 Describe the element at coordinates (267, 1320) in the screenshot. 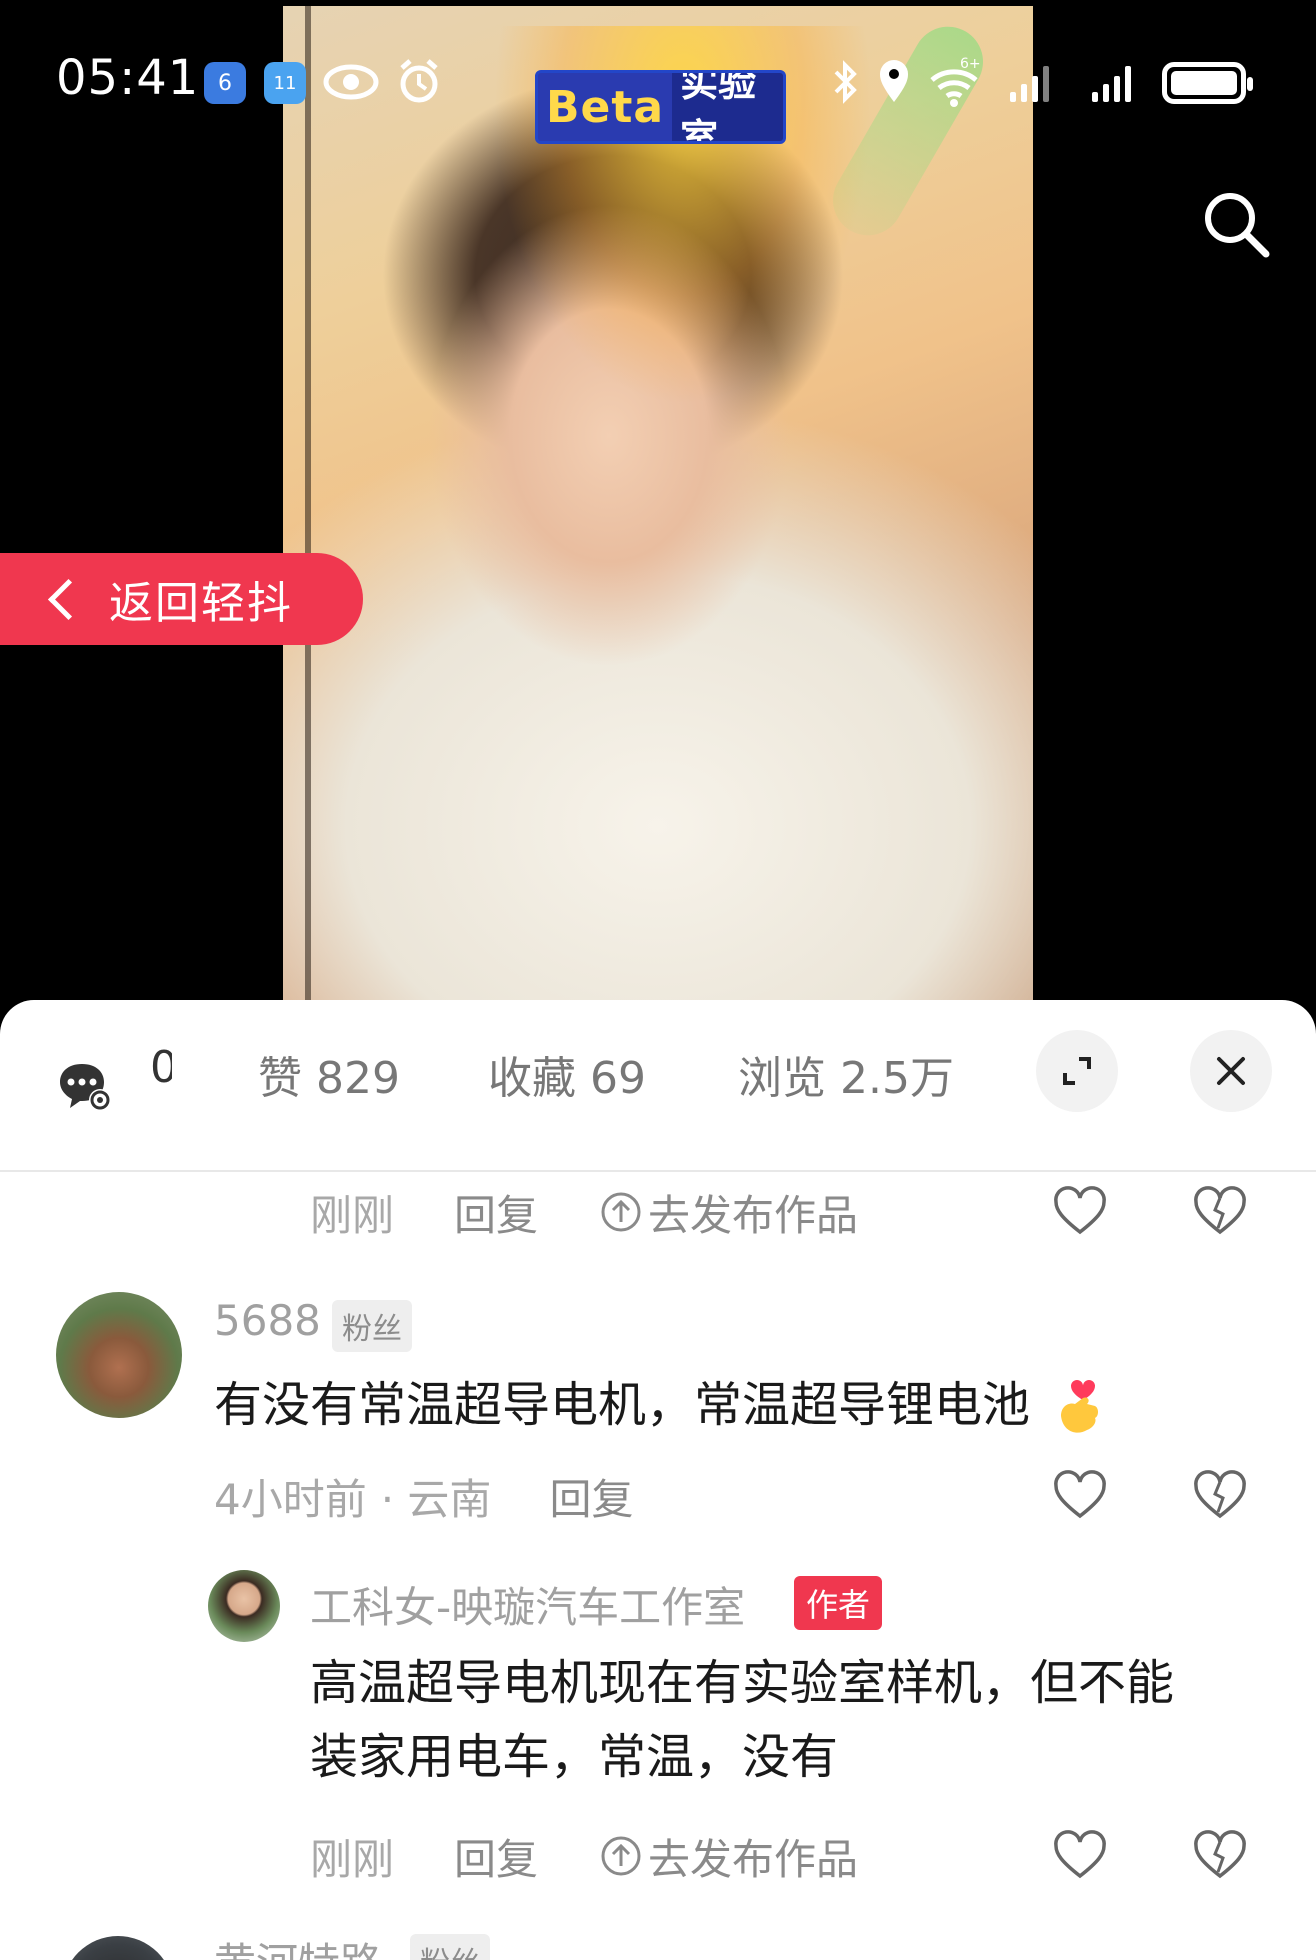

I see `comment-username: 5688` at that location.